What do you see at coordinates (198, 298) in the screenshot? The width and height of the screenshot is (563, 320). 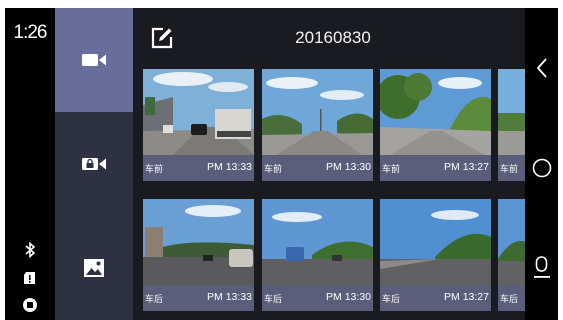 I see `thumbnail-caption: 车后 PM 13:33` at bounding box center [198, 298].